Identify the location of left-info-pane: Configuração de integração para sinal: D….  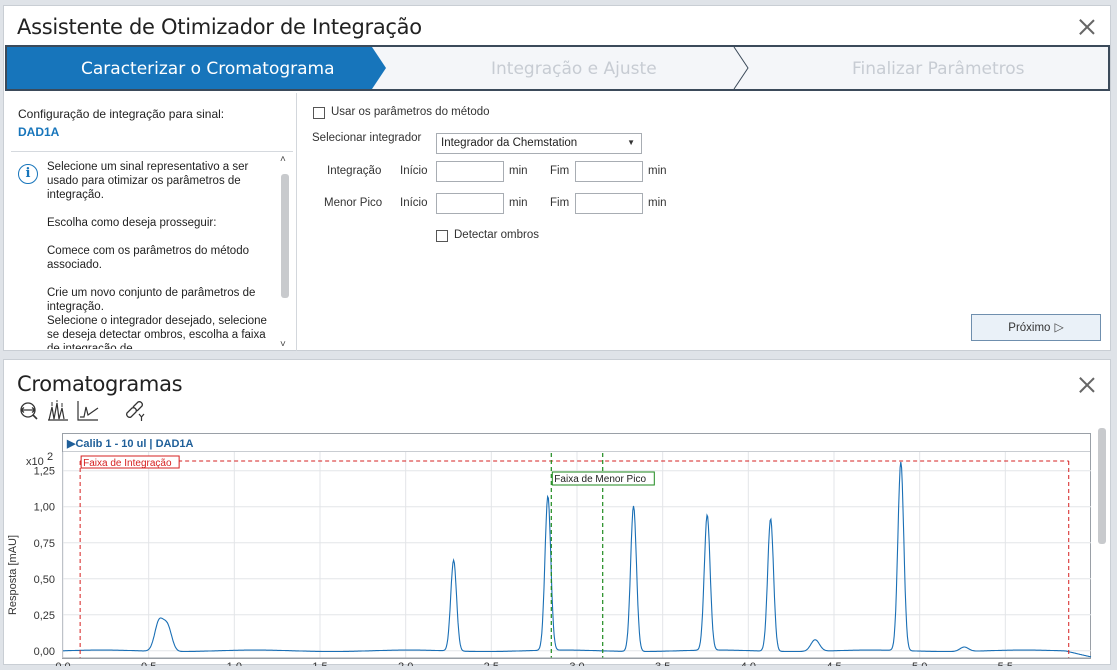
(150, 222).